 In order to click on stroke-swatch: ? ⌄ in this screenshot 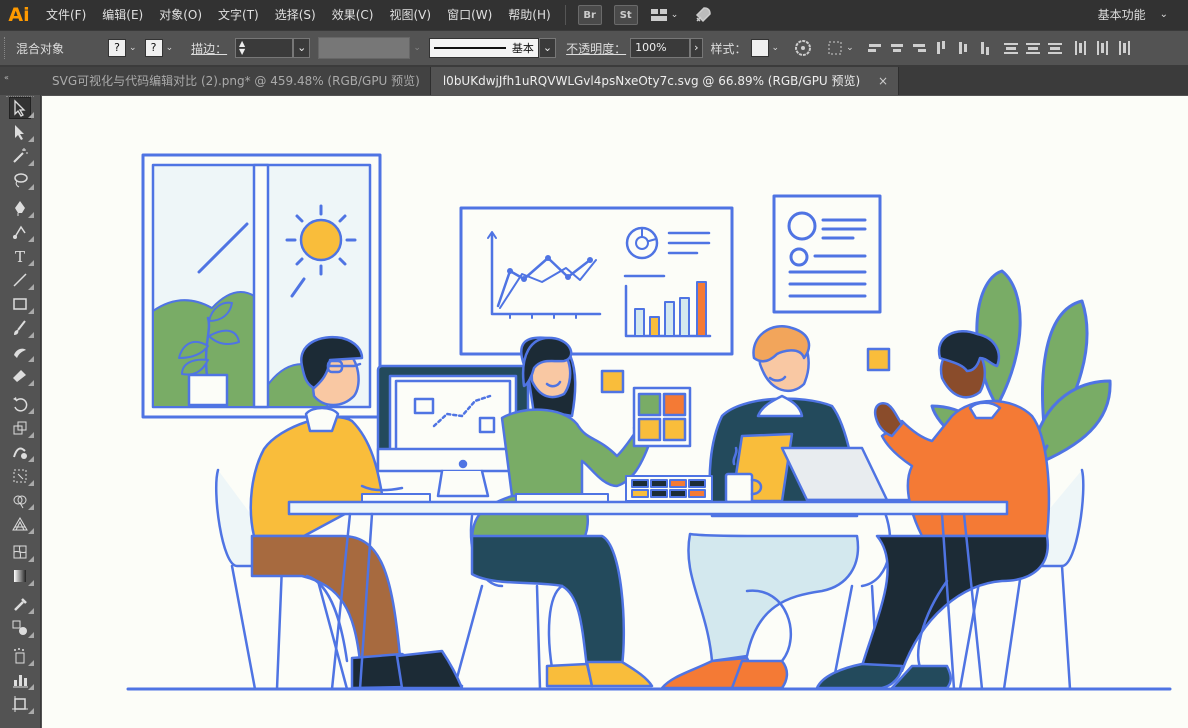, I will do `click(159, 48)`.